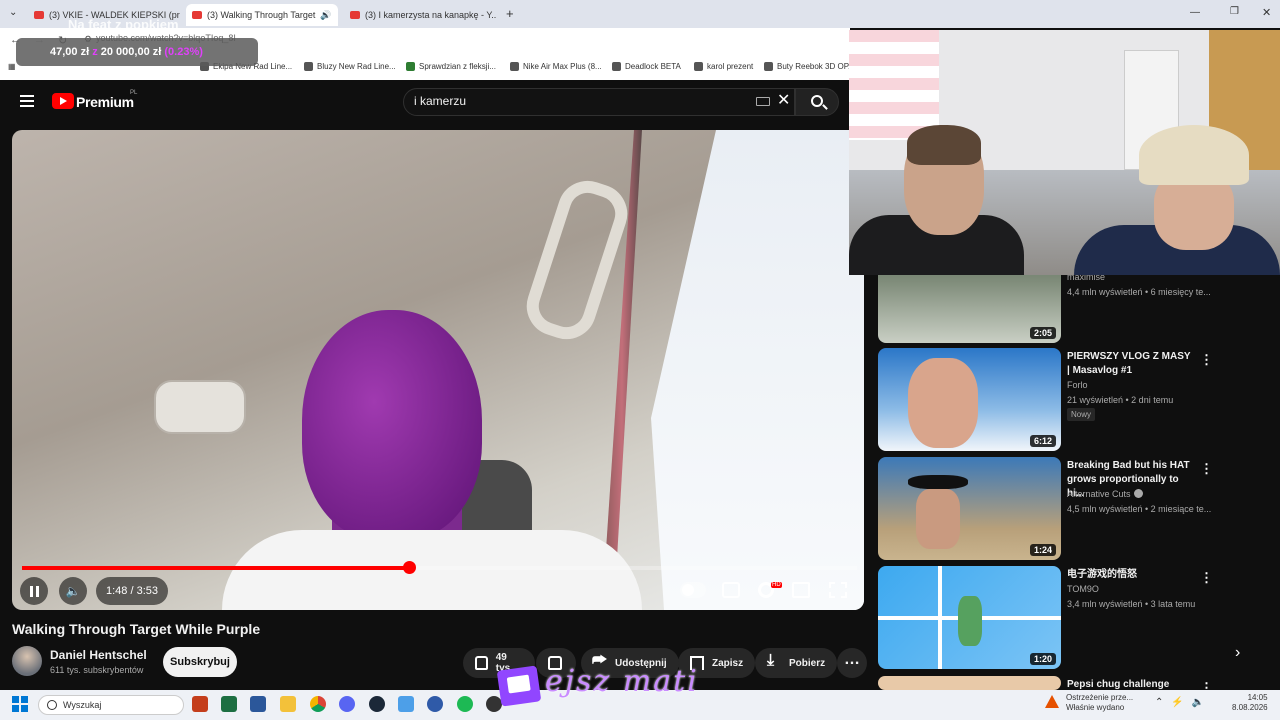  What do you see at coordinates (969, 399) in the screenshot?
I see `recommendation-thumbnail: 6:12` at bounding box center [969, 399].